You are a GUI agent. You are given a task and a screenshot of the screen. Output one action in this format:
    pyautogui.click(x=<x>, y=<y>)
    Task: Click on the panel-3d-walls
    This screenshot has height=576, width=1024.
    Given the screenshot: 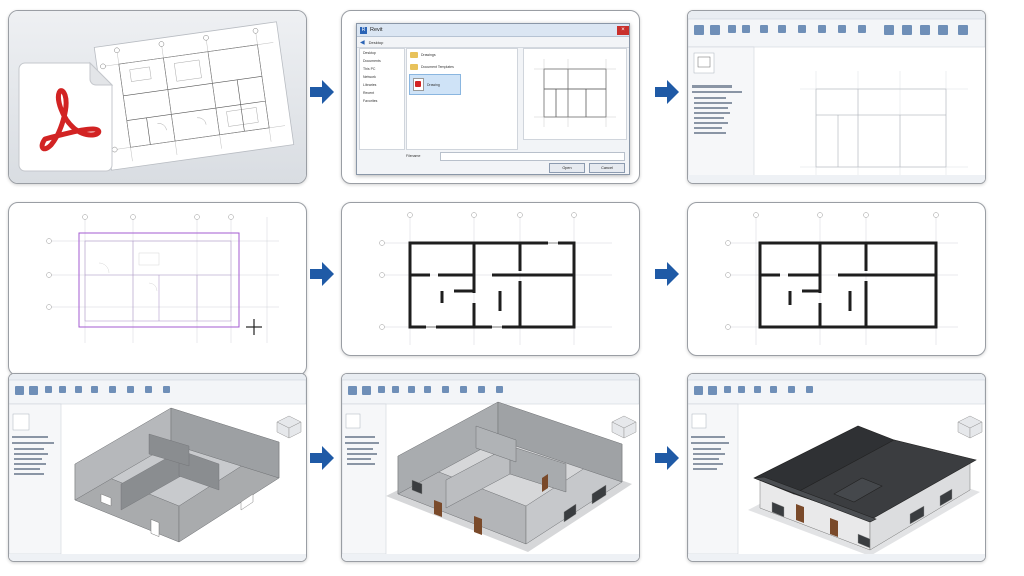 What is the action you would take?
    pyautogui.click(x=157, y=467)
    